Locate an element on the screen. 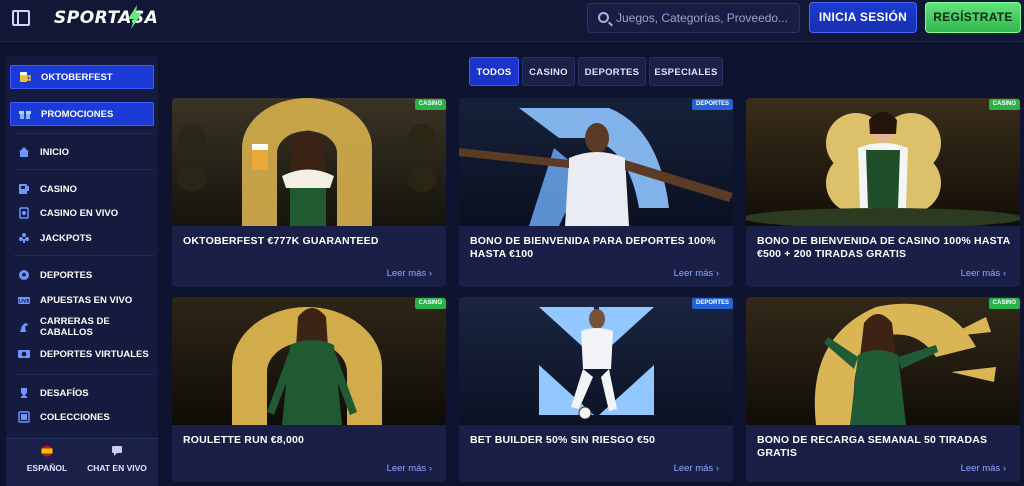  sidebar-item-deportes-virtuales: DEPORTES VIRTUALES is located at coordinates (82, 354).